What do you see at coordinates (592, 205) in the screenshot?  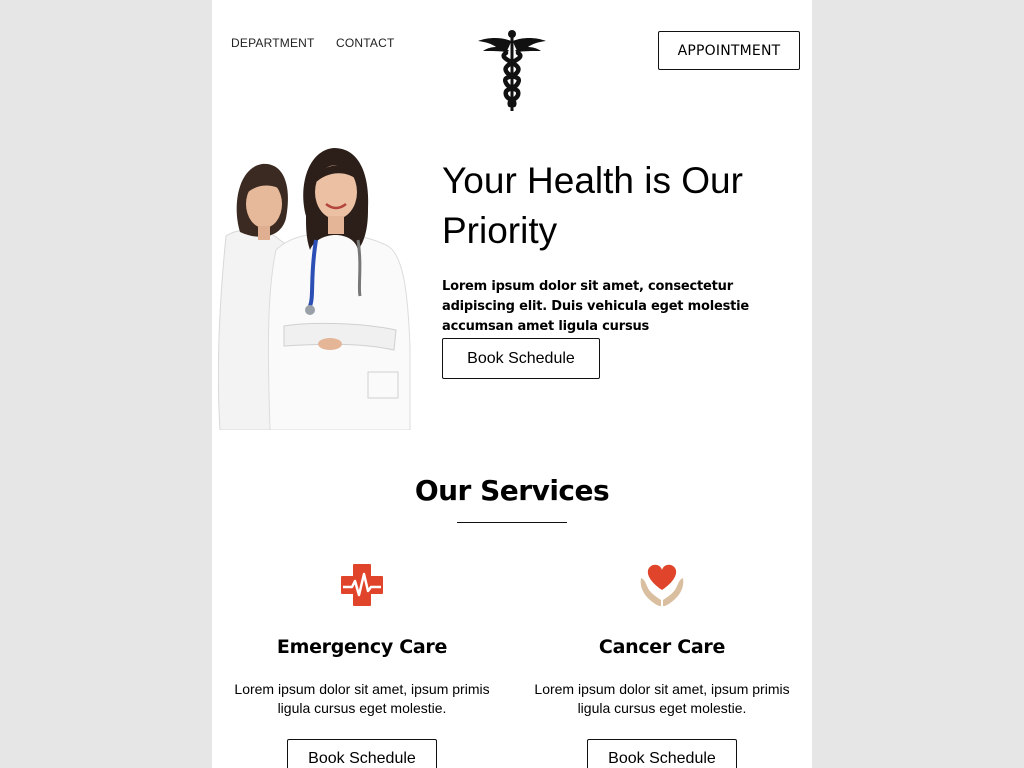 I see `hero-title: Your Health is Our Priority` at bounding box center [592, 205].